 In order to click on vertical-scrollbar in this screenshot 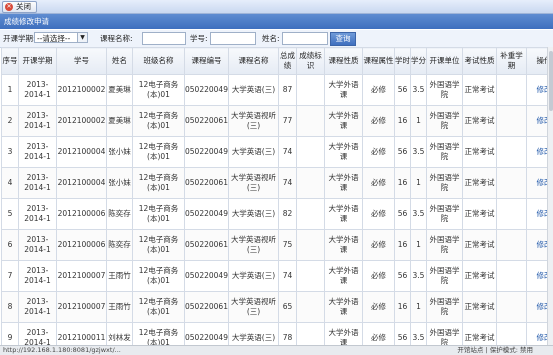, I will do `click(550, 196)`.